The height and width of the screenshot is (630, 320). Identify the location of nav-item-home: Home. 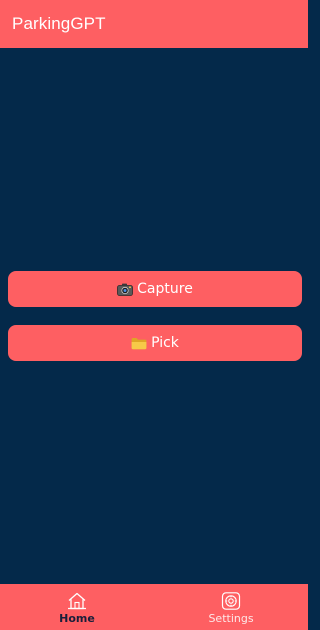
(77, 607).